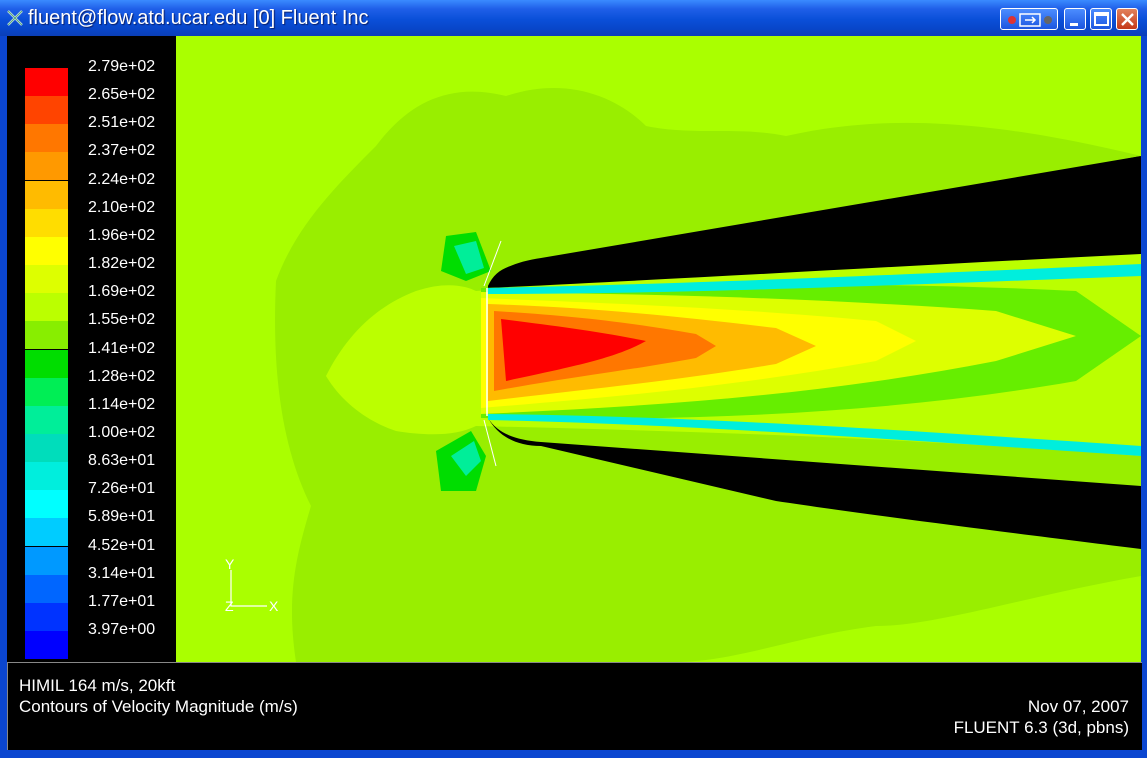 This screenshot has width=1147, height=758. I want to click on close-icon, so click(1127, 19).